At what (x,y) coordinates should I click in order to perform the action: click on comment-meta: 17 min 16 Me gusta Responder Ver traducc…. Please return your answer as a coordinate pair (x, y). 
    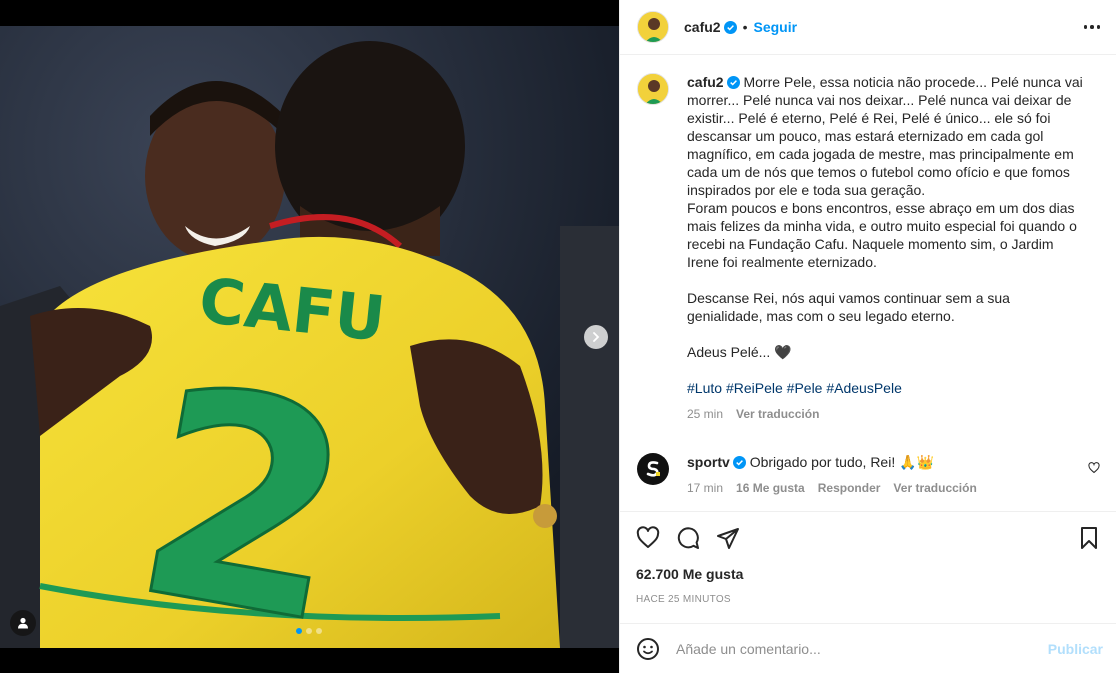
    Looking at the image, I should click on (832, 488).